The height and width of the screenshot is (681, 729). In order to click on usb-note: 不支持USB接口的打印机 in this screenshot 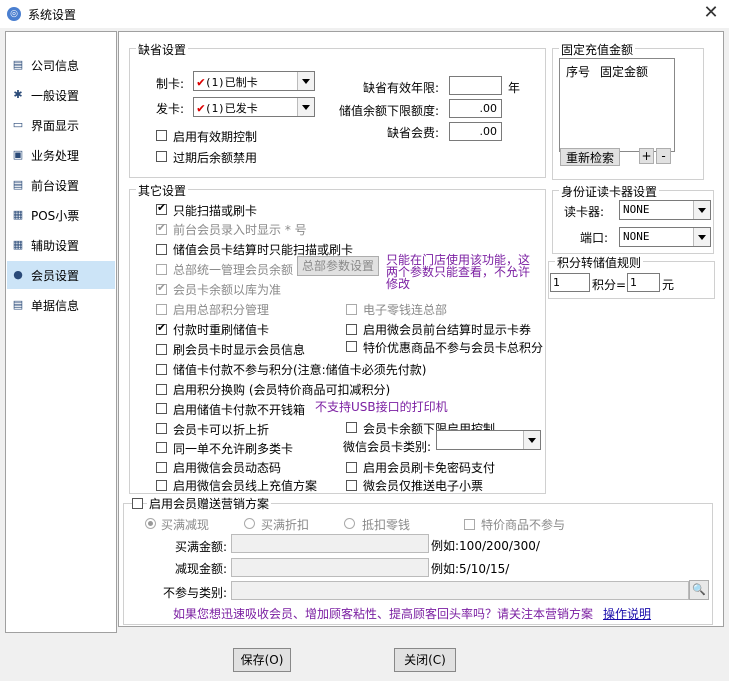, I will do `click(381, 407)`.